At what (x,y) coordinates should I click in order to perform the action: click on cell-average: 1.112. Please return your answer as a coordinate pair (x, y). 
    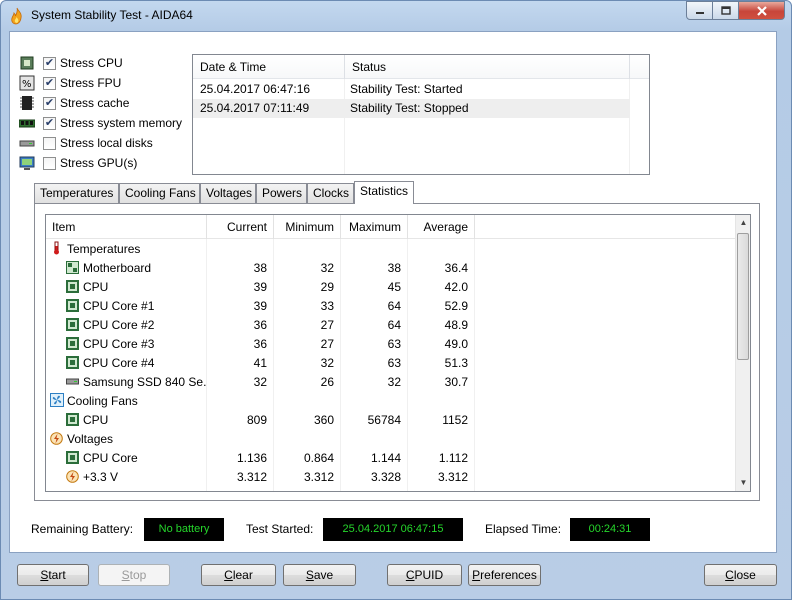
    Looking at the image, I should click on (453, 458).